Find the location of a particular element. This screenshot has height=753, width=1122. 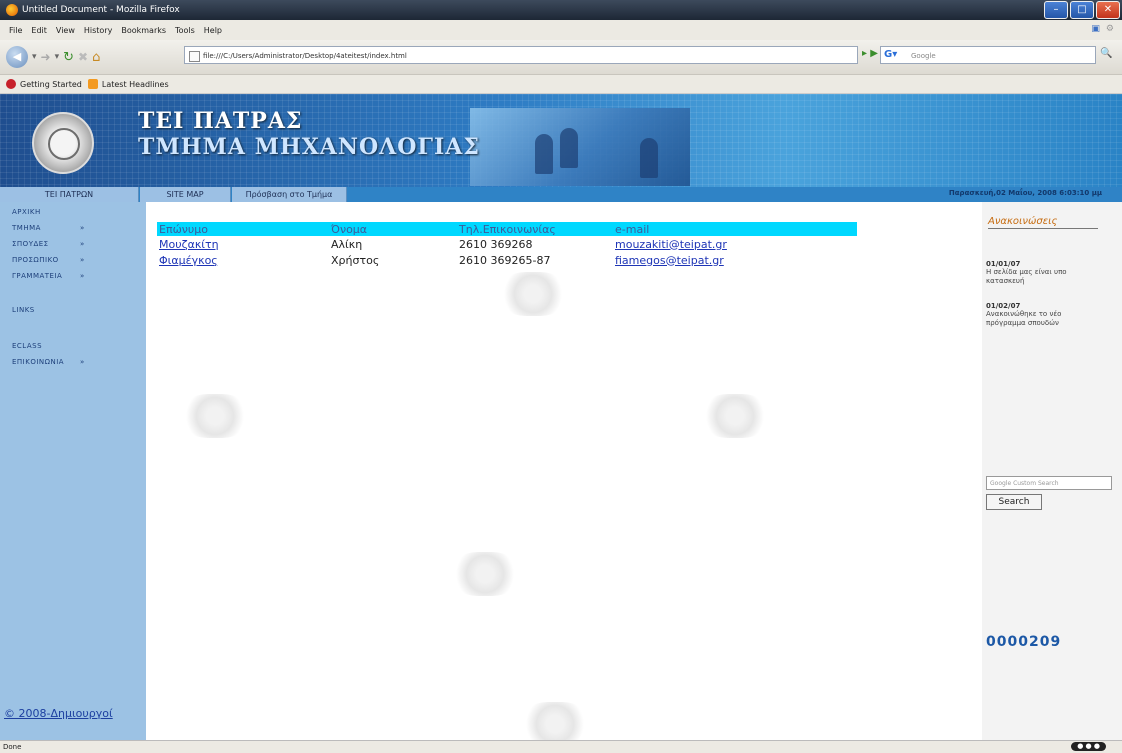

back-dropdown-icon: ▾ is located at coordinates (34, 57).